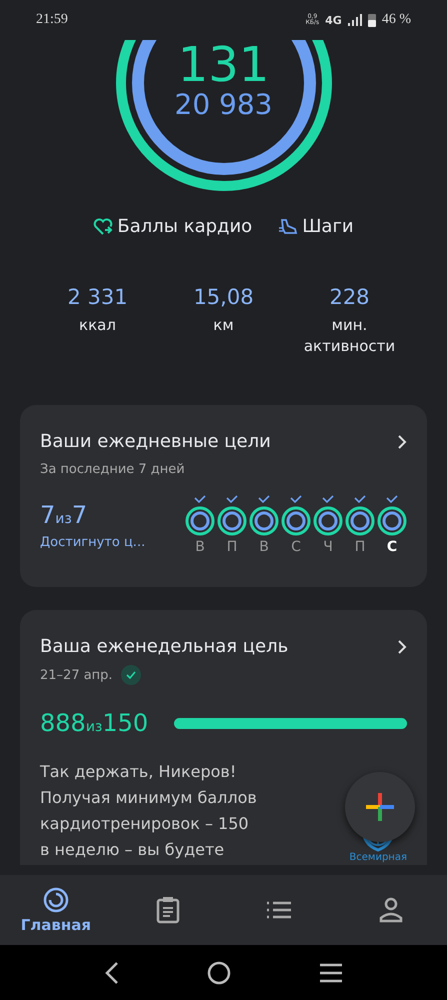 This screenshot has height=1000, width=447. Describe the element at coordinates (378, 857) in the screenshot. I see `source-name: Всемирная` at that location.